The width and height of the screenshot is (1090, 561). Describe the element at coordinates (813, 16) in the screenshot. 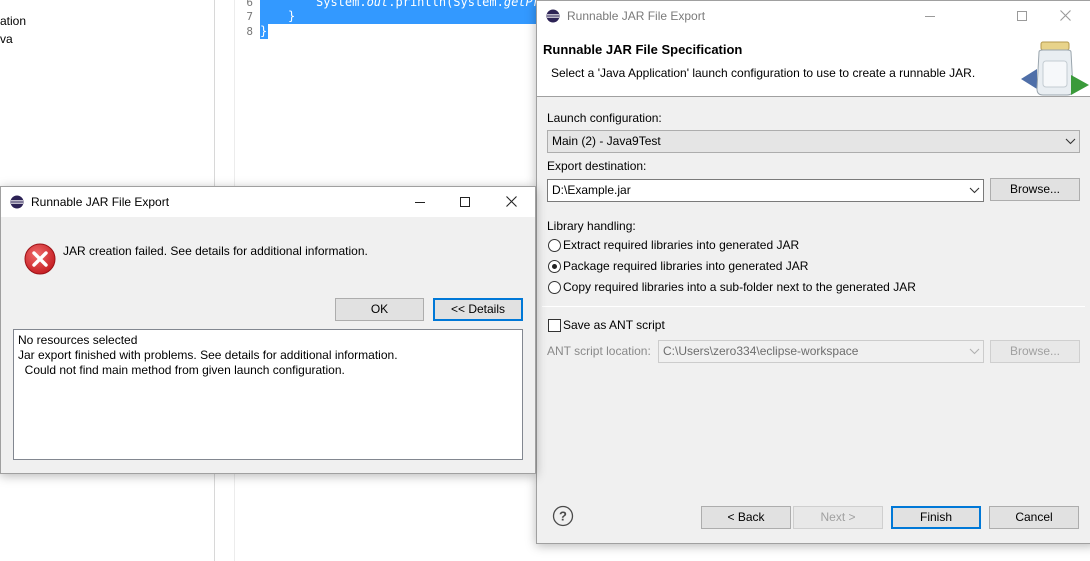

I see `wizard-titlebar: Runnable JAR File Export` at that location.